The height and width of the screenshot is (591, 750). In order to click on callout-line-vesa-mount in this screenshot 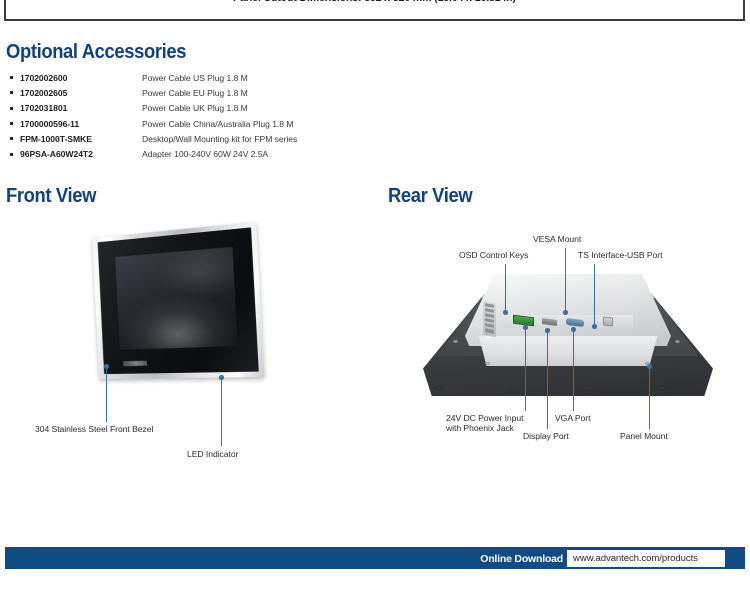, I will do `click(566, 280)`.